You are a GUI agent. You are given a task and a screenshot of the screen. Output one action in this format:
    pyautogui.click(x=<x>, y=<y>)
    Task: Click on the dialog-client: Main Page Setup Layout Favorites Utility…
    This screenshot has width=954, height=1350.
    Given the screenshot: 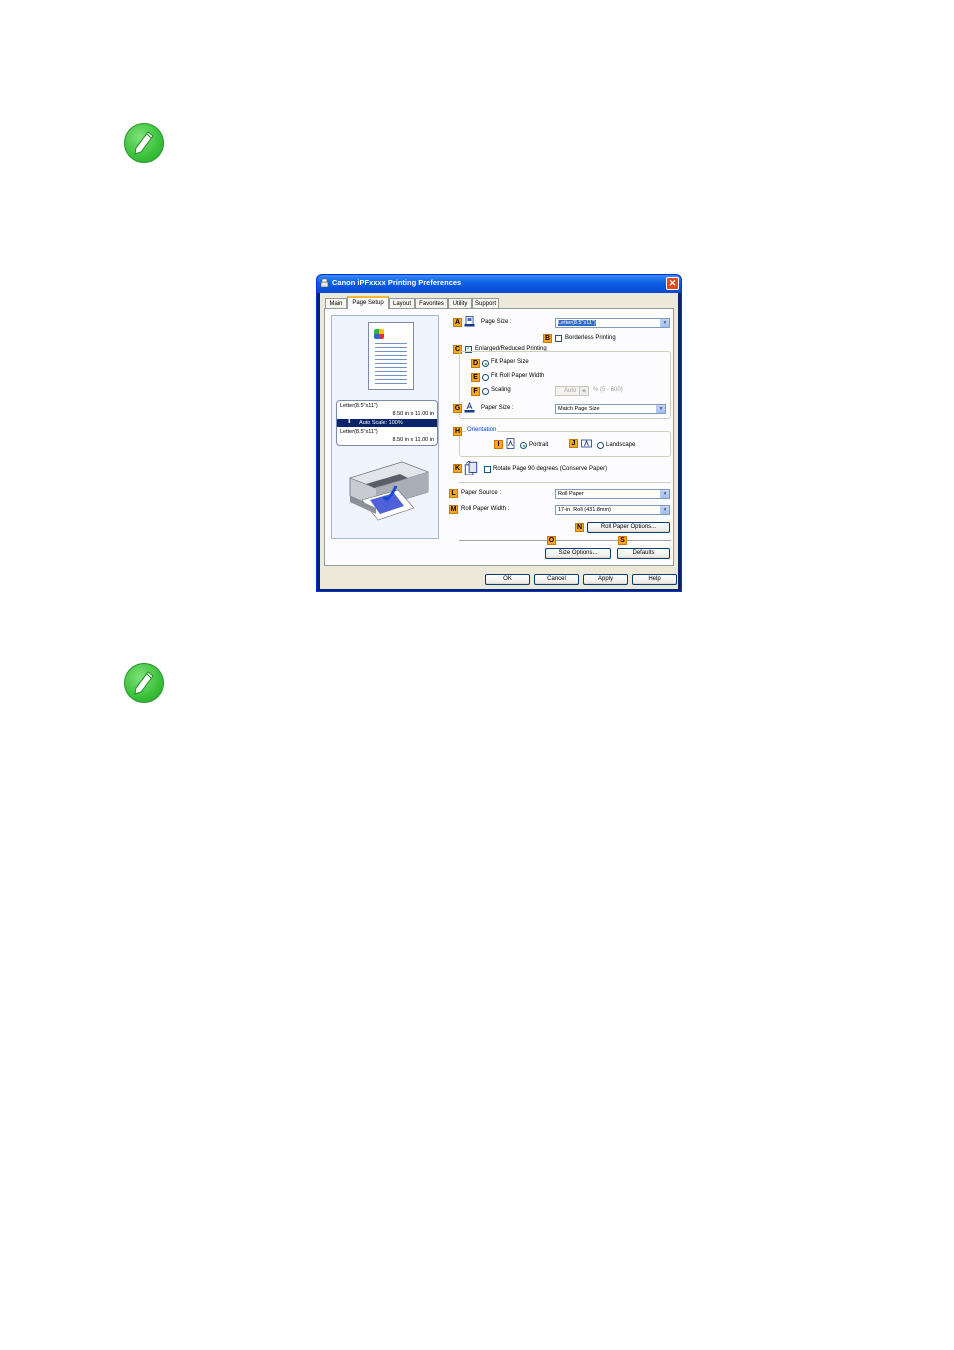 What is the action you would take?
    pyautogui.click(x=499, y=441)
    